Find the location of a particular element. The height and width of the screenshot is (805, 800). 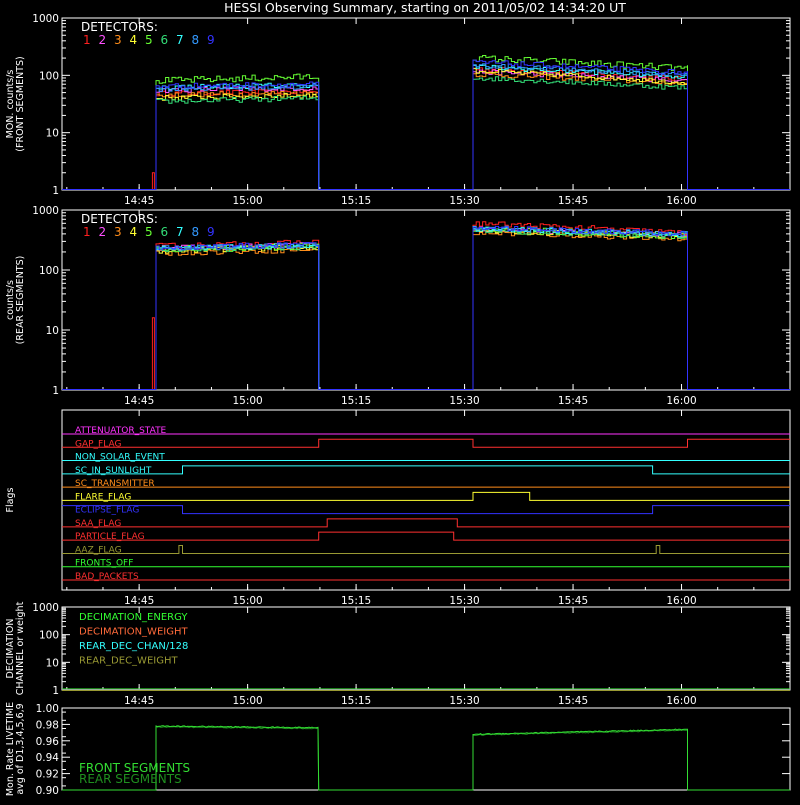

rear-legend-entry-9: 9 is located at coordinates (211, 232).